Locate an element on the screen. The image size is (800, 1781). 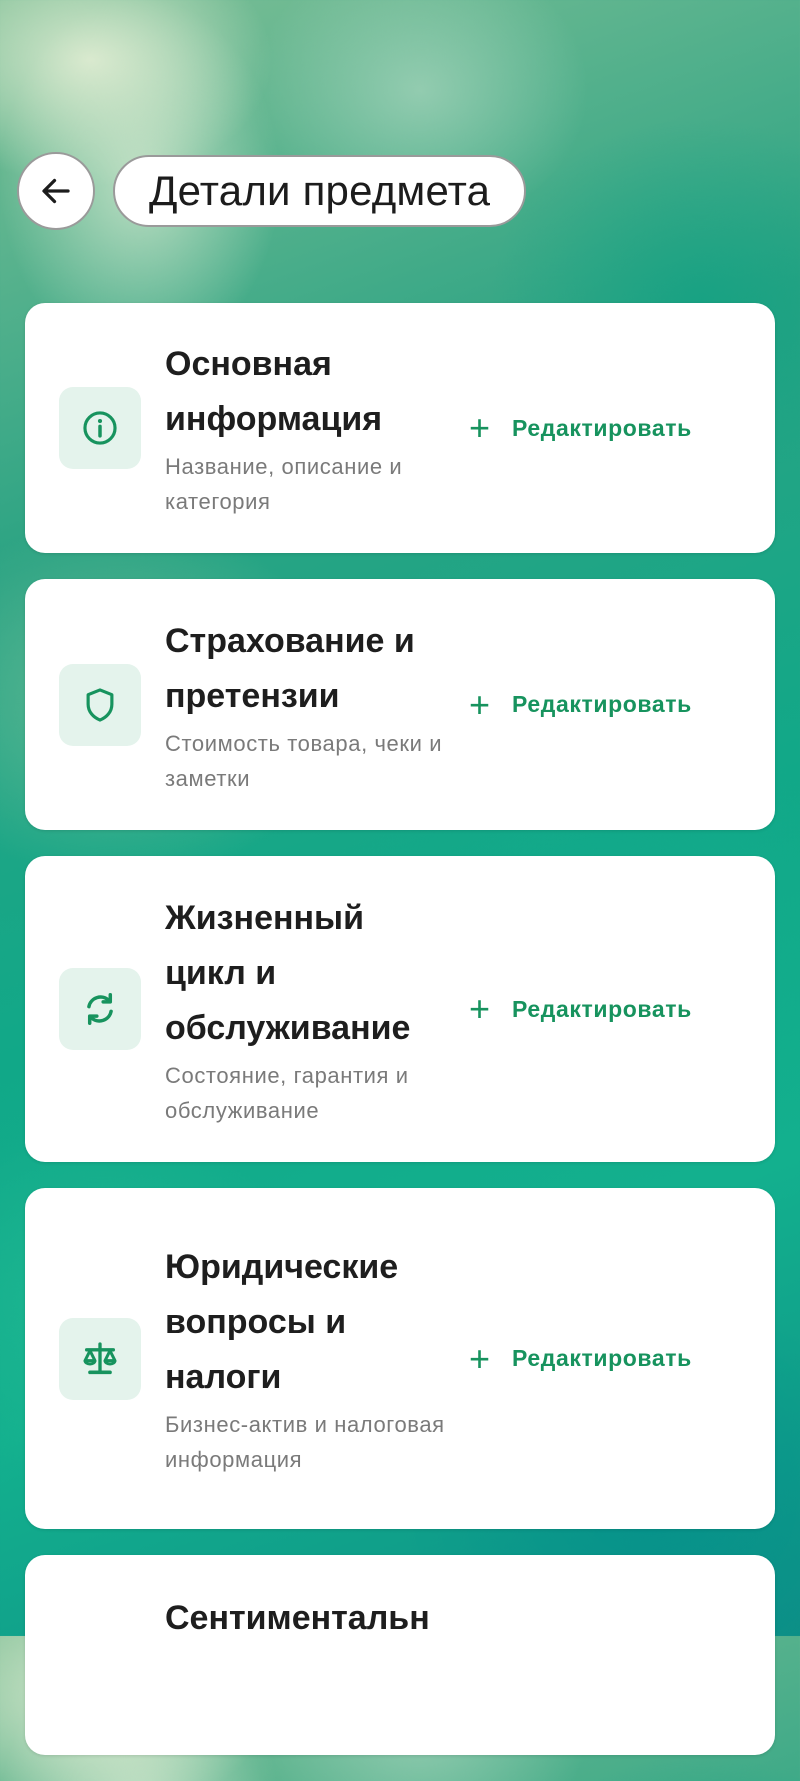
section-title: Жизненный цикл и обслуживание is located at coordinates (288, 972).